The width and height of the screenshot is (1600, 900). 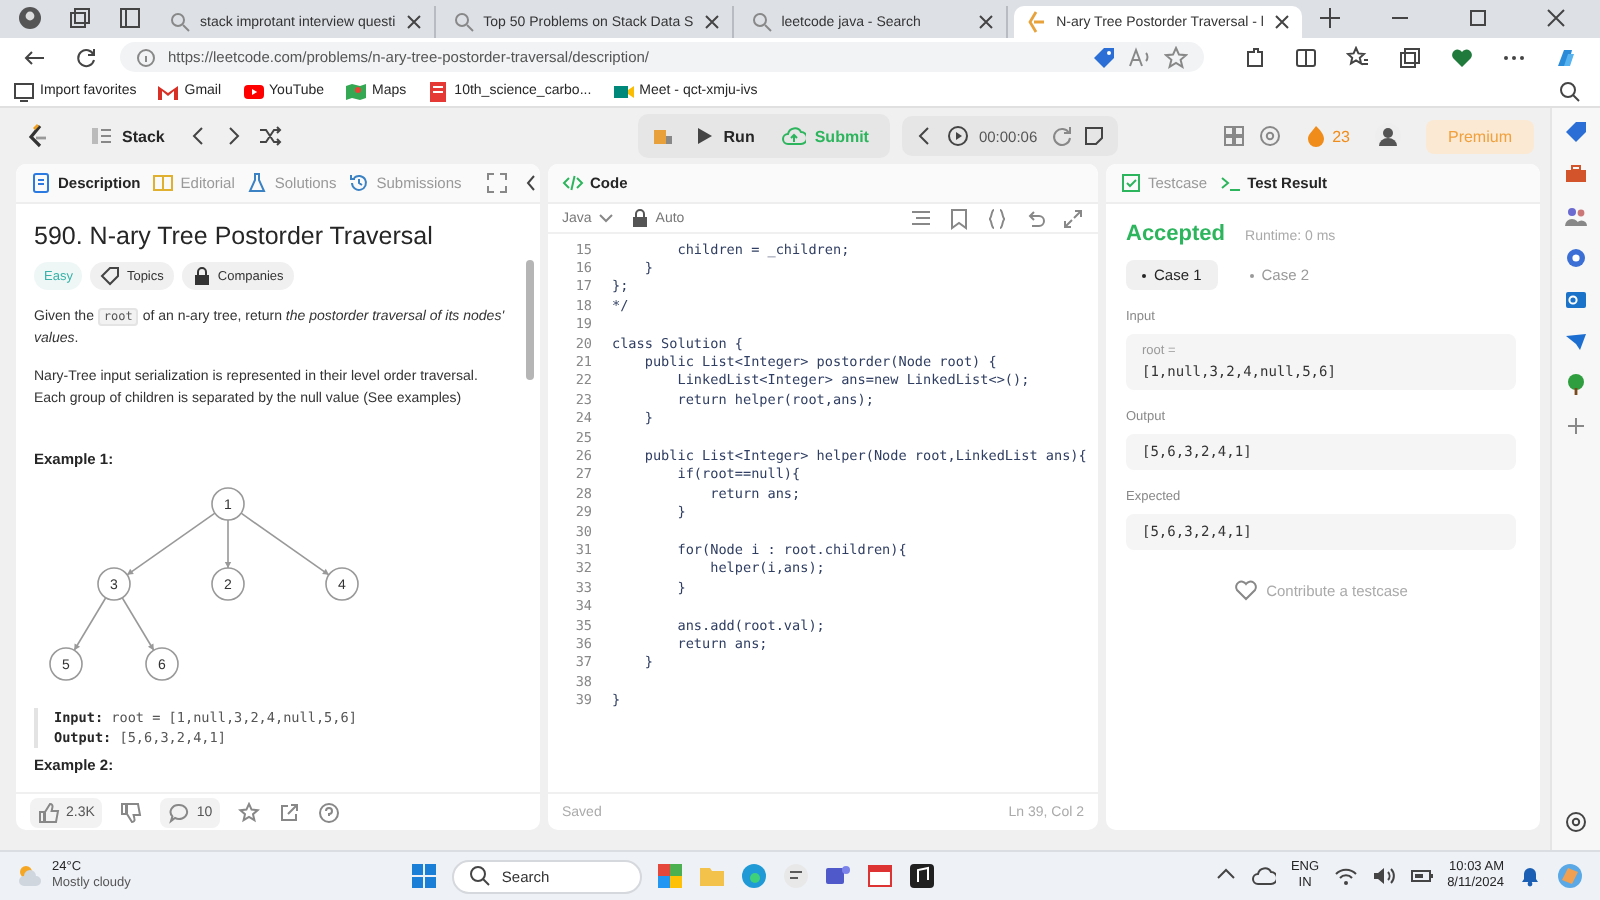 What do you see at coordinates (359, 183) in the screenshot?
I see `history-icon` at bounding box center [359, 183].